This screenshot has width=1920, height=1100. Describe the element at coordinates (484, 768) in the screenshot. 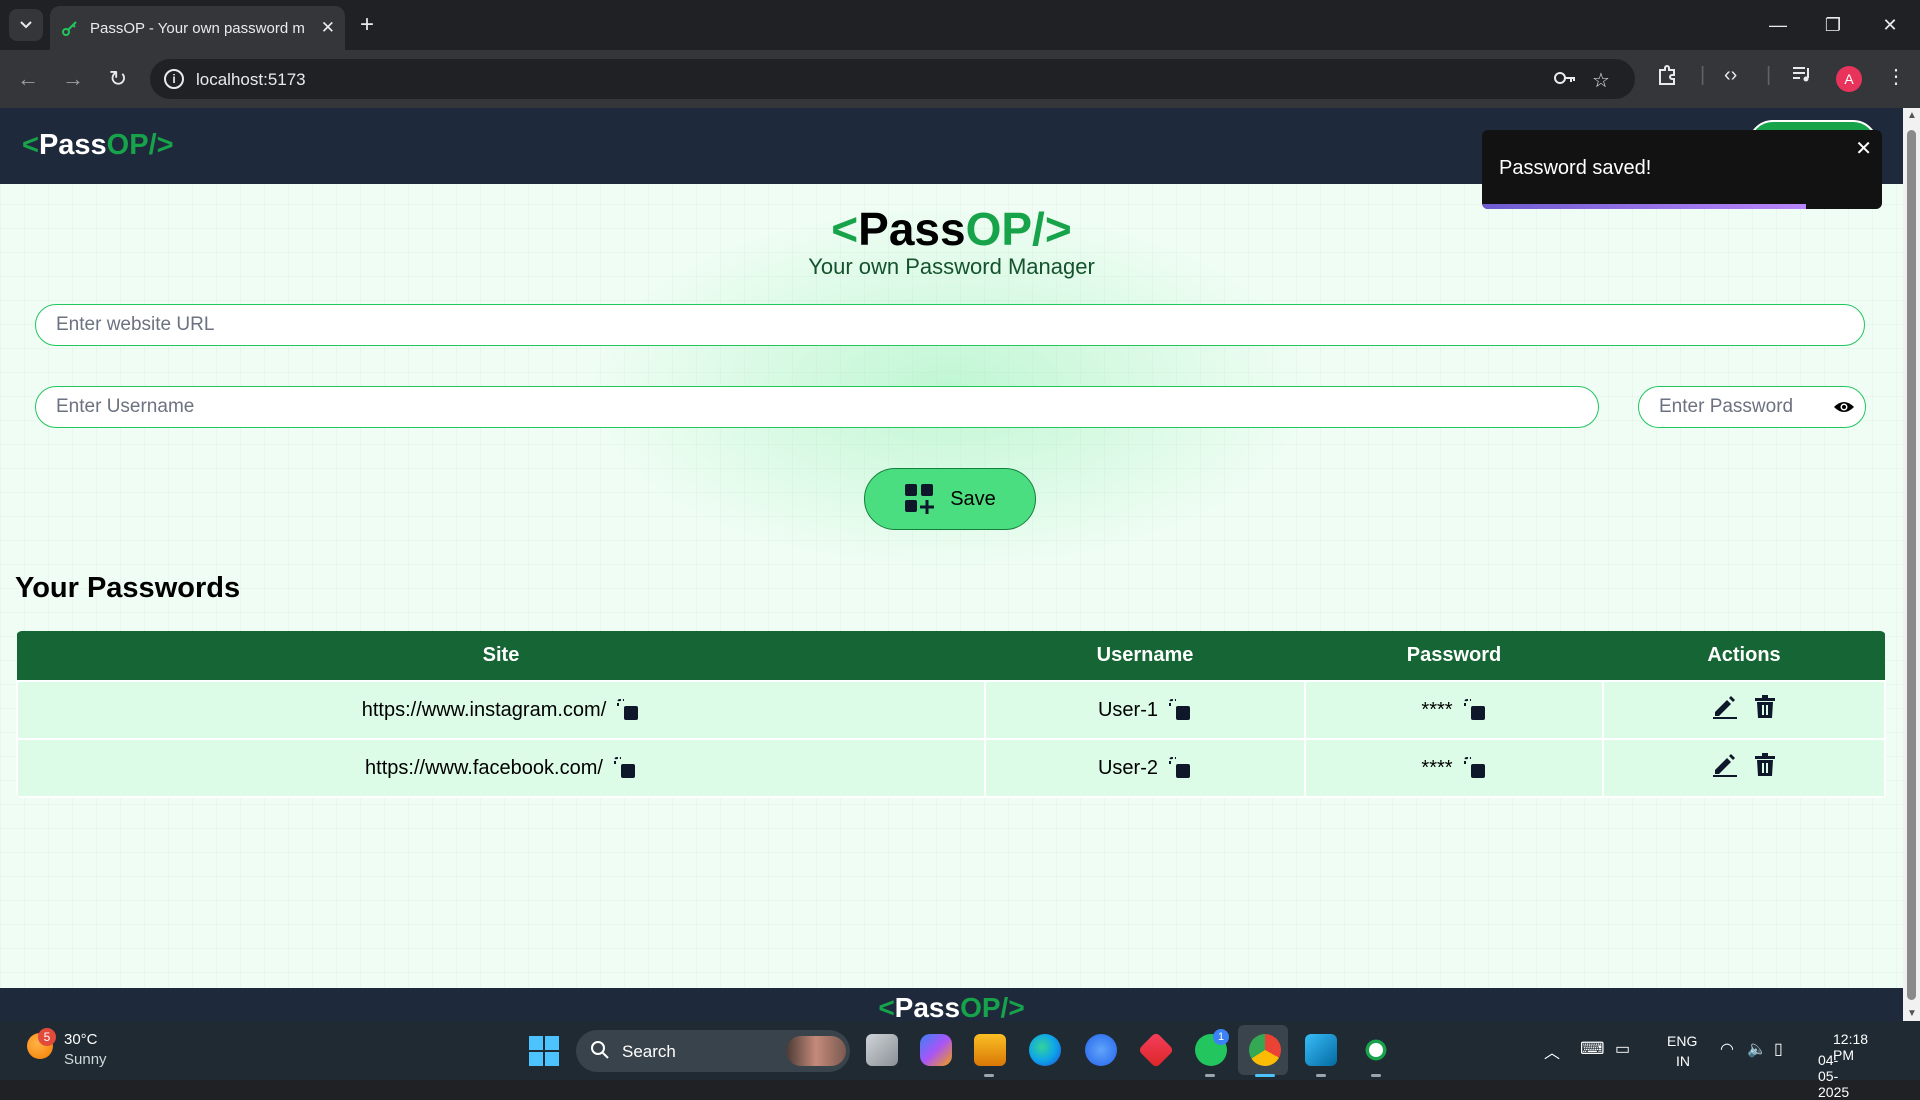

I see `site-link: https://www.facebook.com/` at that location.